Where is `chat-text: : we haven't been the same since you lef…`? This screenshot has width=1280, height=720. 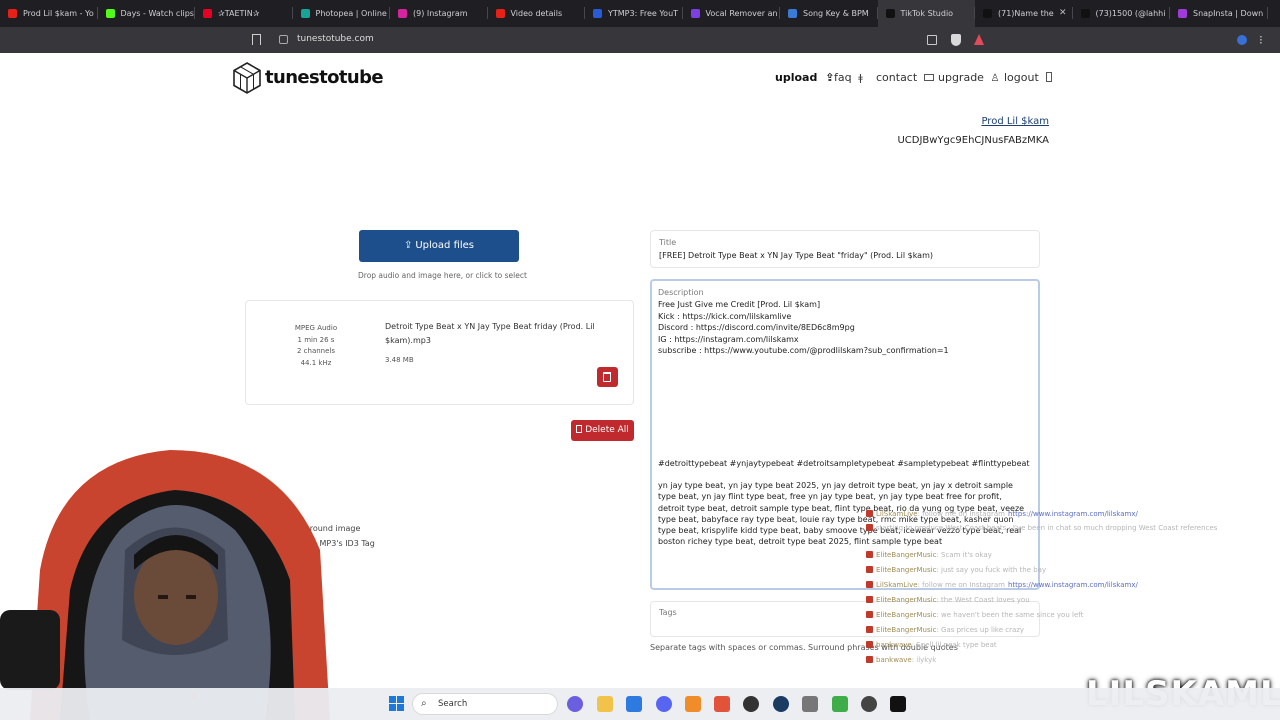
chat-text: : we haven't been the same since you lef… is located at coordinates (1010, 615).